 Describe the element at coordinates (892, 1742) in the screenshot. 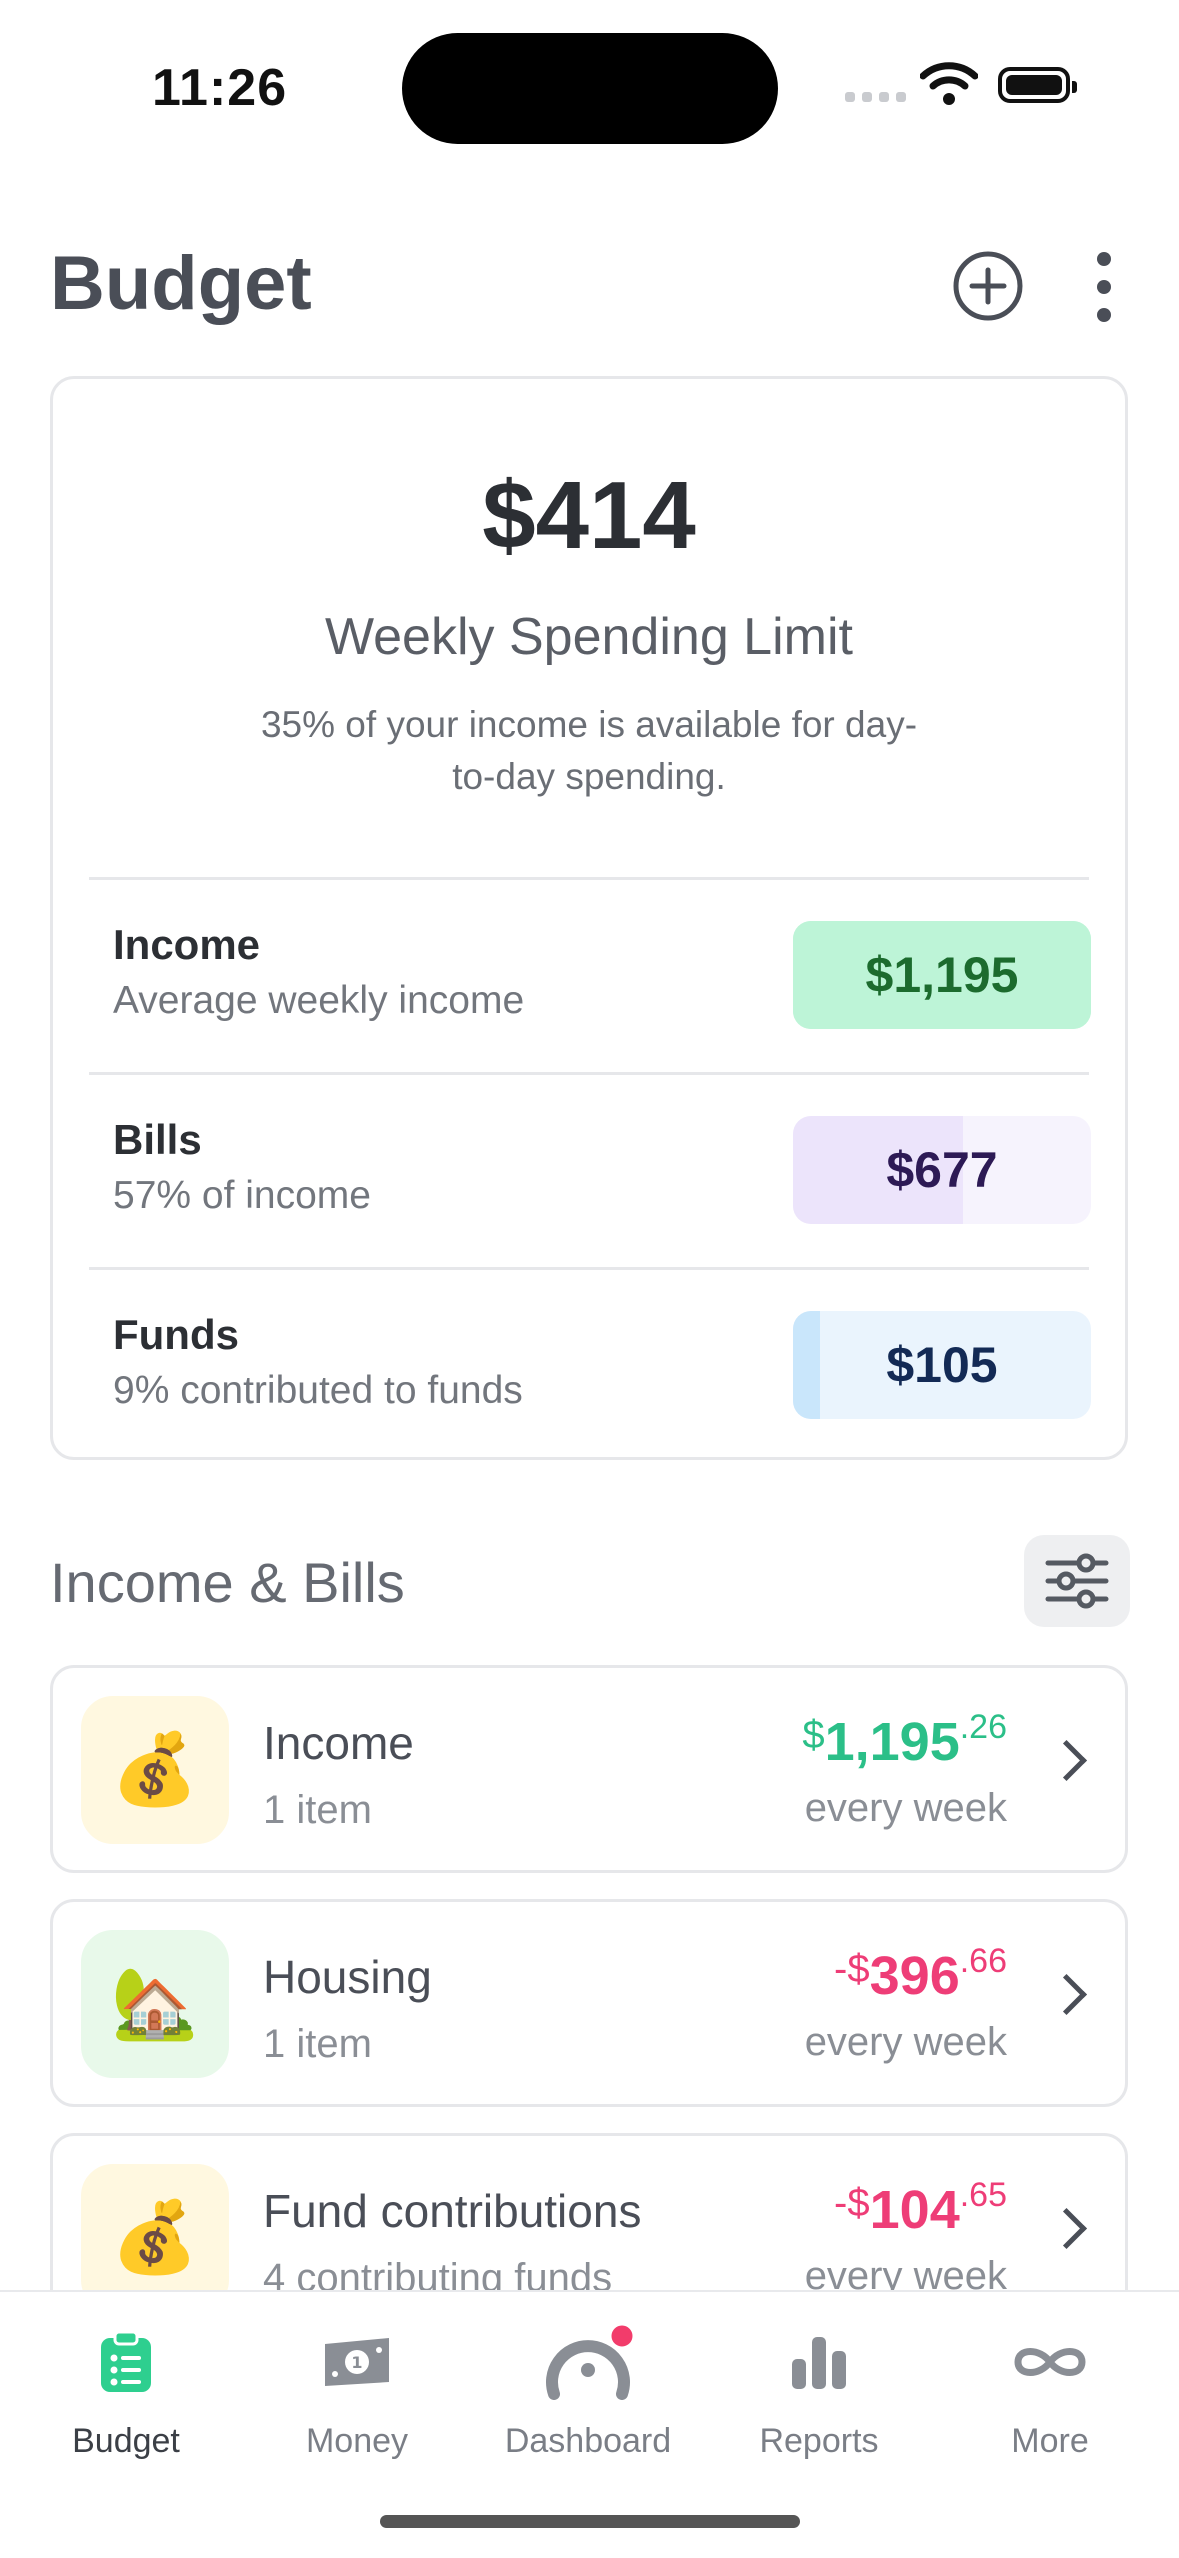

I see `amount-whole: 1,195` at that location.